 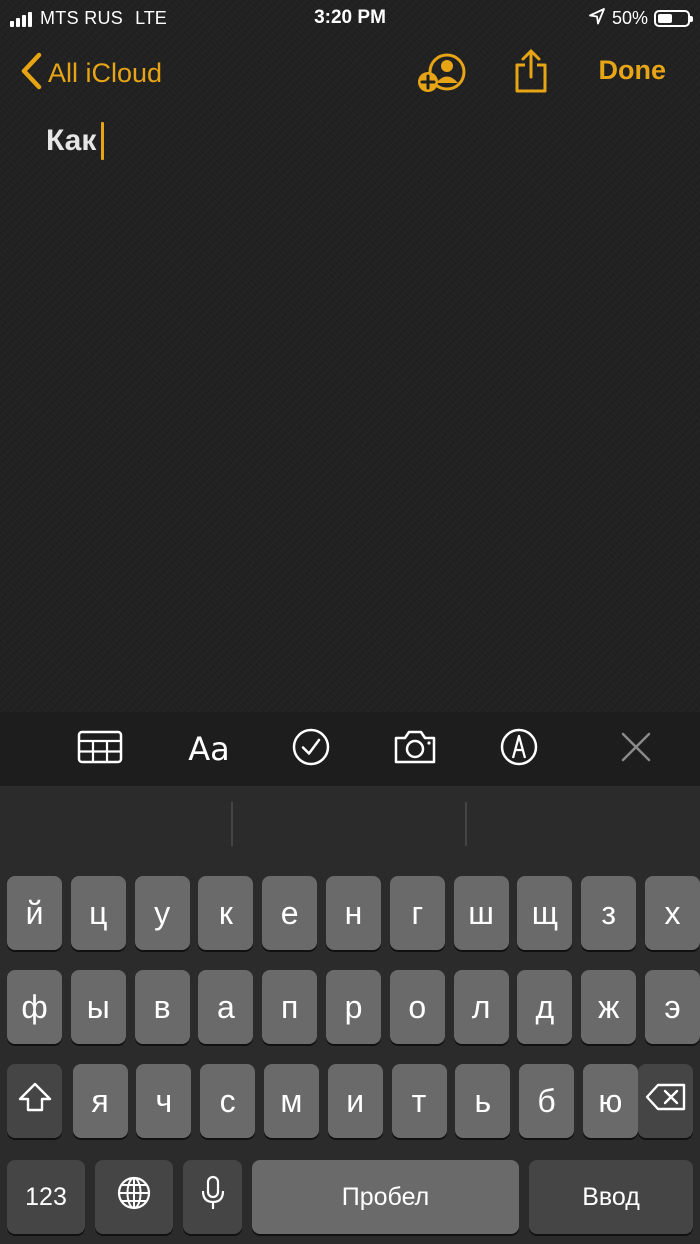 I want to click on return-key: Ввод, so click(x=611, y=1197).